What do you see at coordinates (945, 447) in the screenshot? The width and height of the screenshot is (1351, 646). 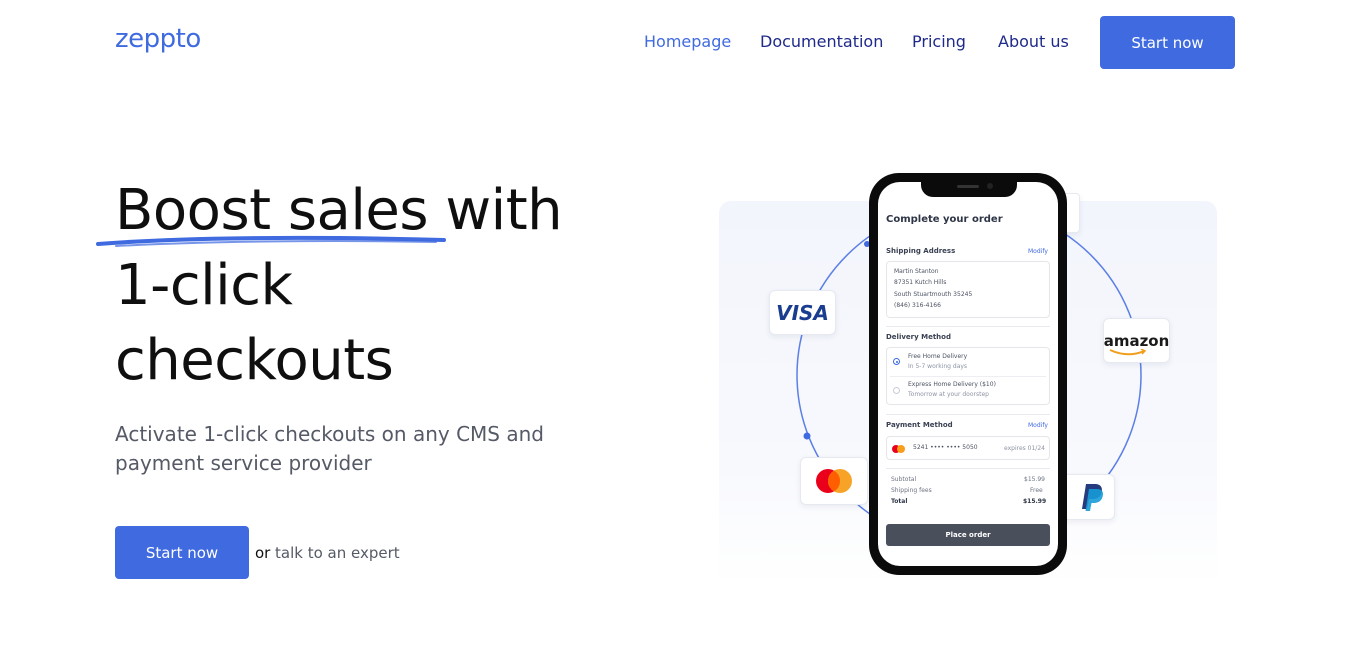 I see `card-number: 5241 •••• •••• 5050` at bounding box center [945, 447].